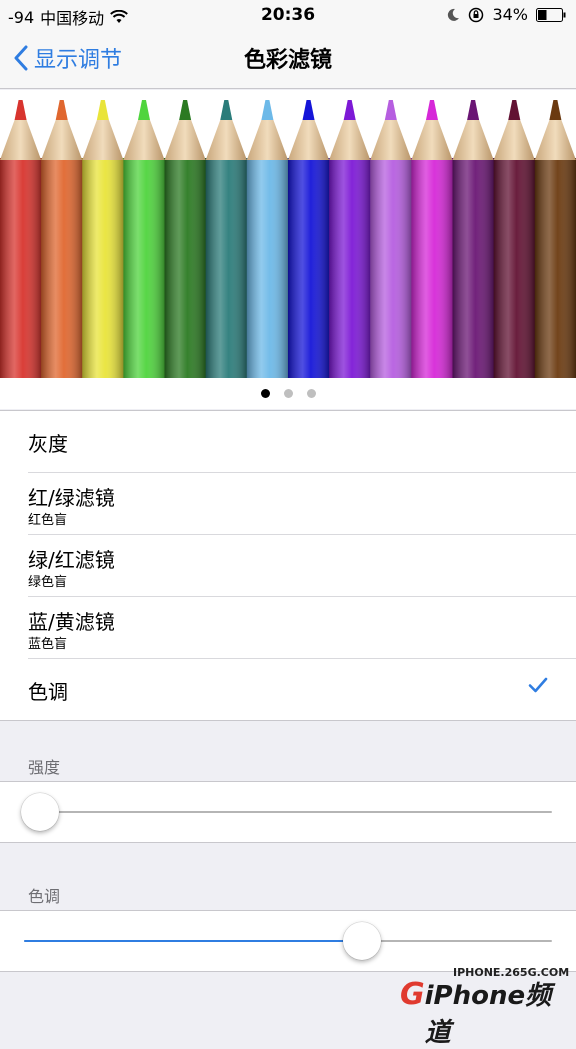 The height and width of the screenshot is (1049, 576). What do you see at coordinates (44, 767) in the screenshot?
I see `intensity-label: 强度` at bounding box center [44, 767].